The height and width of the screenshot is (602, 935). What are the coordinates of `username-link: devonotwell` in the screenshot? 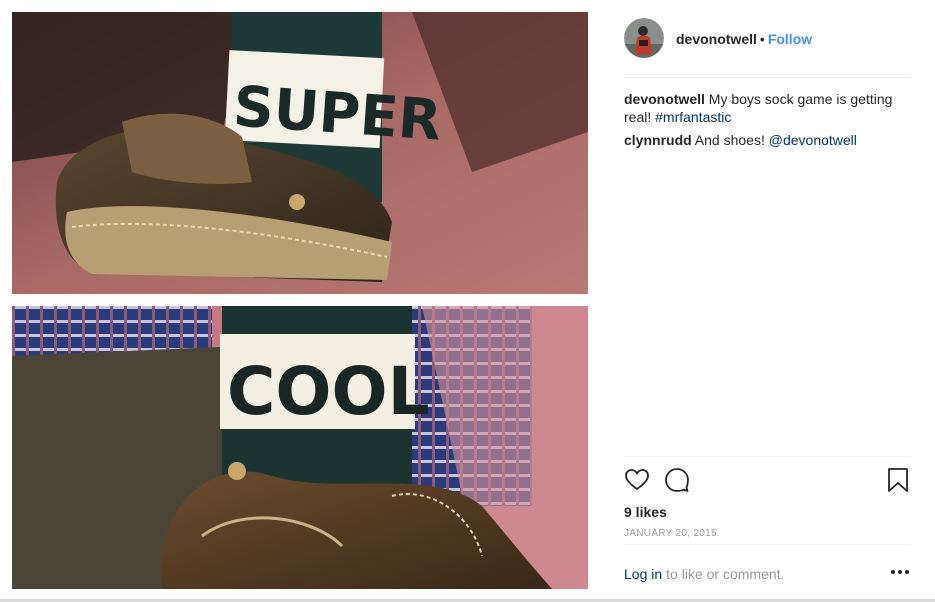 It's located at (716, 39).